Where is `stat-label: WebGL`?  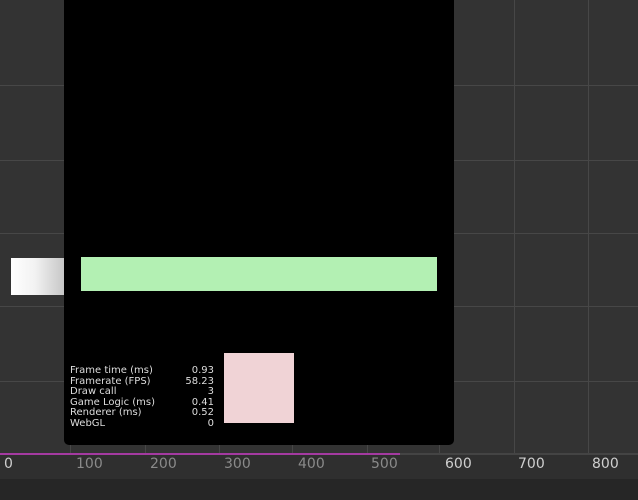 stat-label: WebGL is located at coordinates (88, 423).